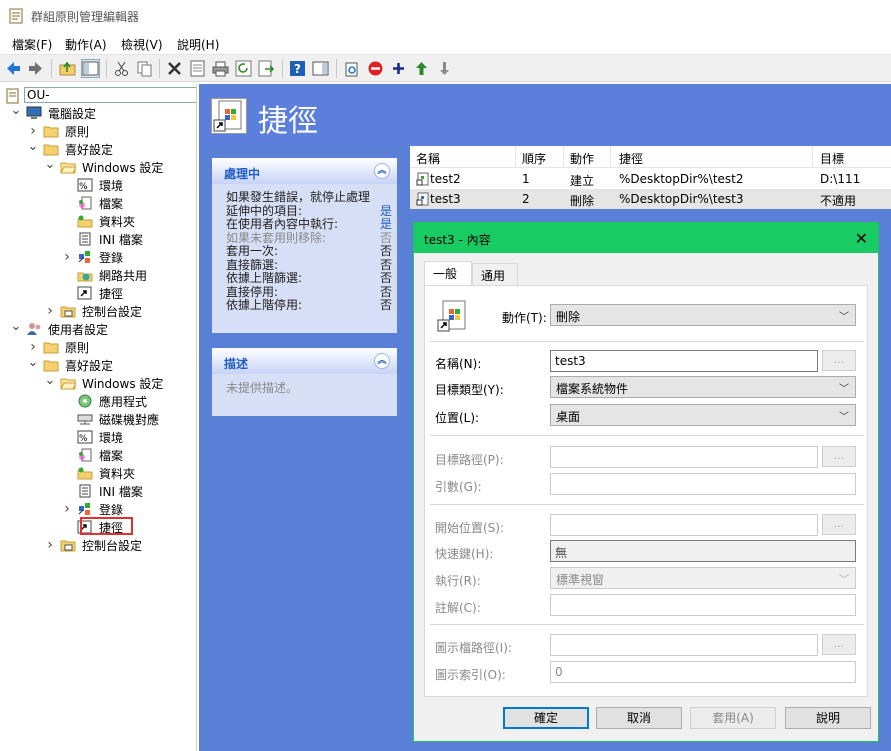 The image size is (891, 751). Describe the element at coordinates (703, 415) in the screenshot. I see `location-select: 桌面 ﹀` at that location.